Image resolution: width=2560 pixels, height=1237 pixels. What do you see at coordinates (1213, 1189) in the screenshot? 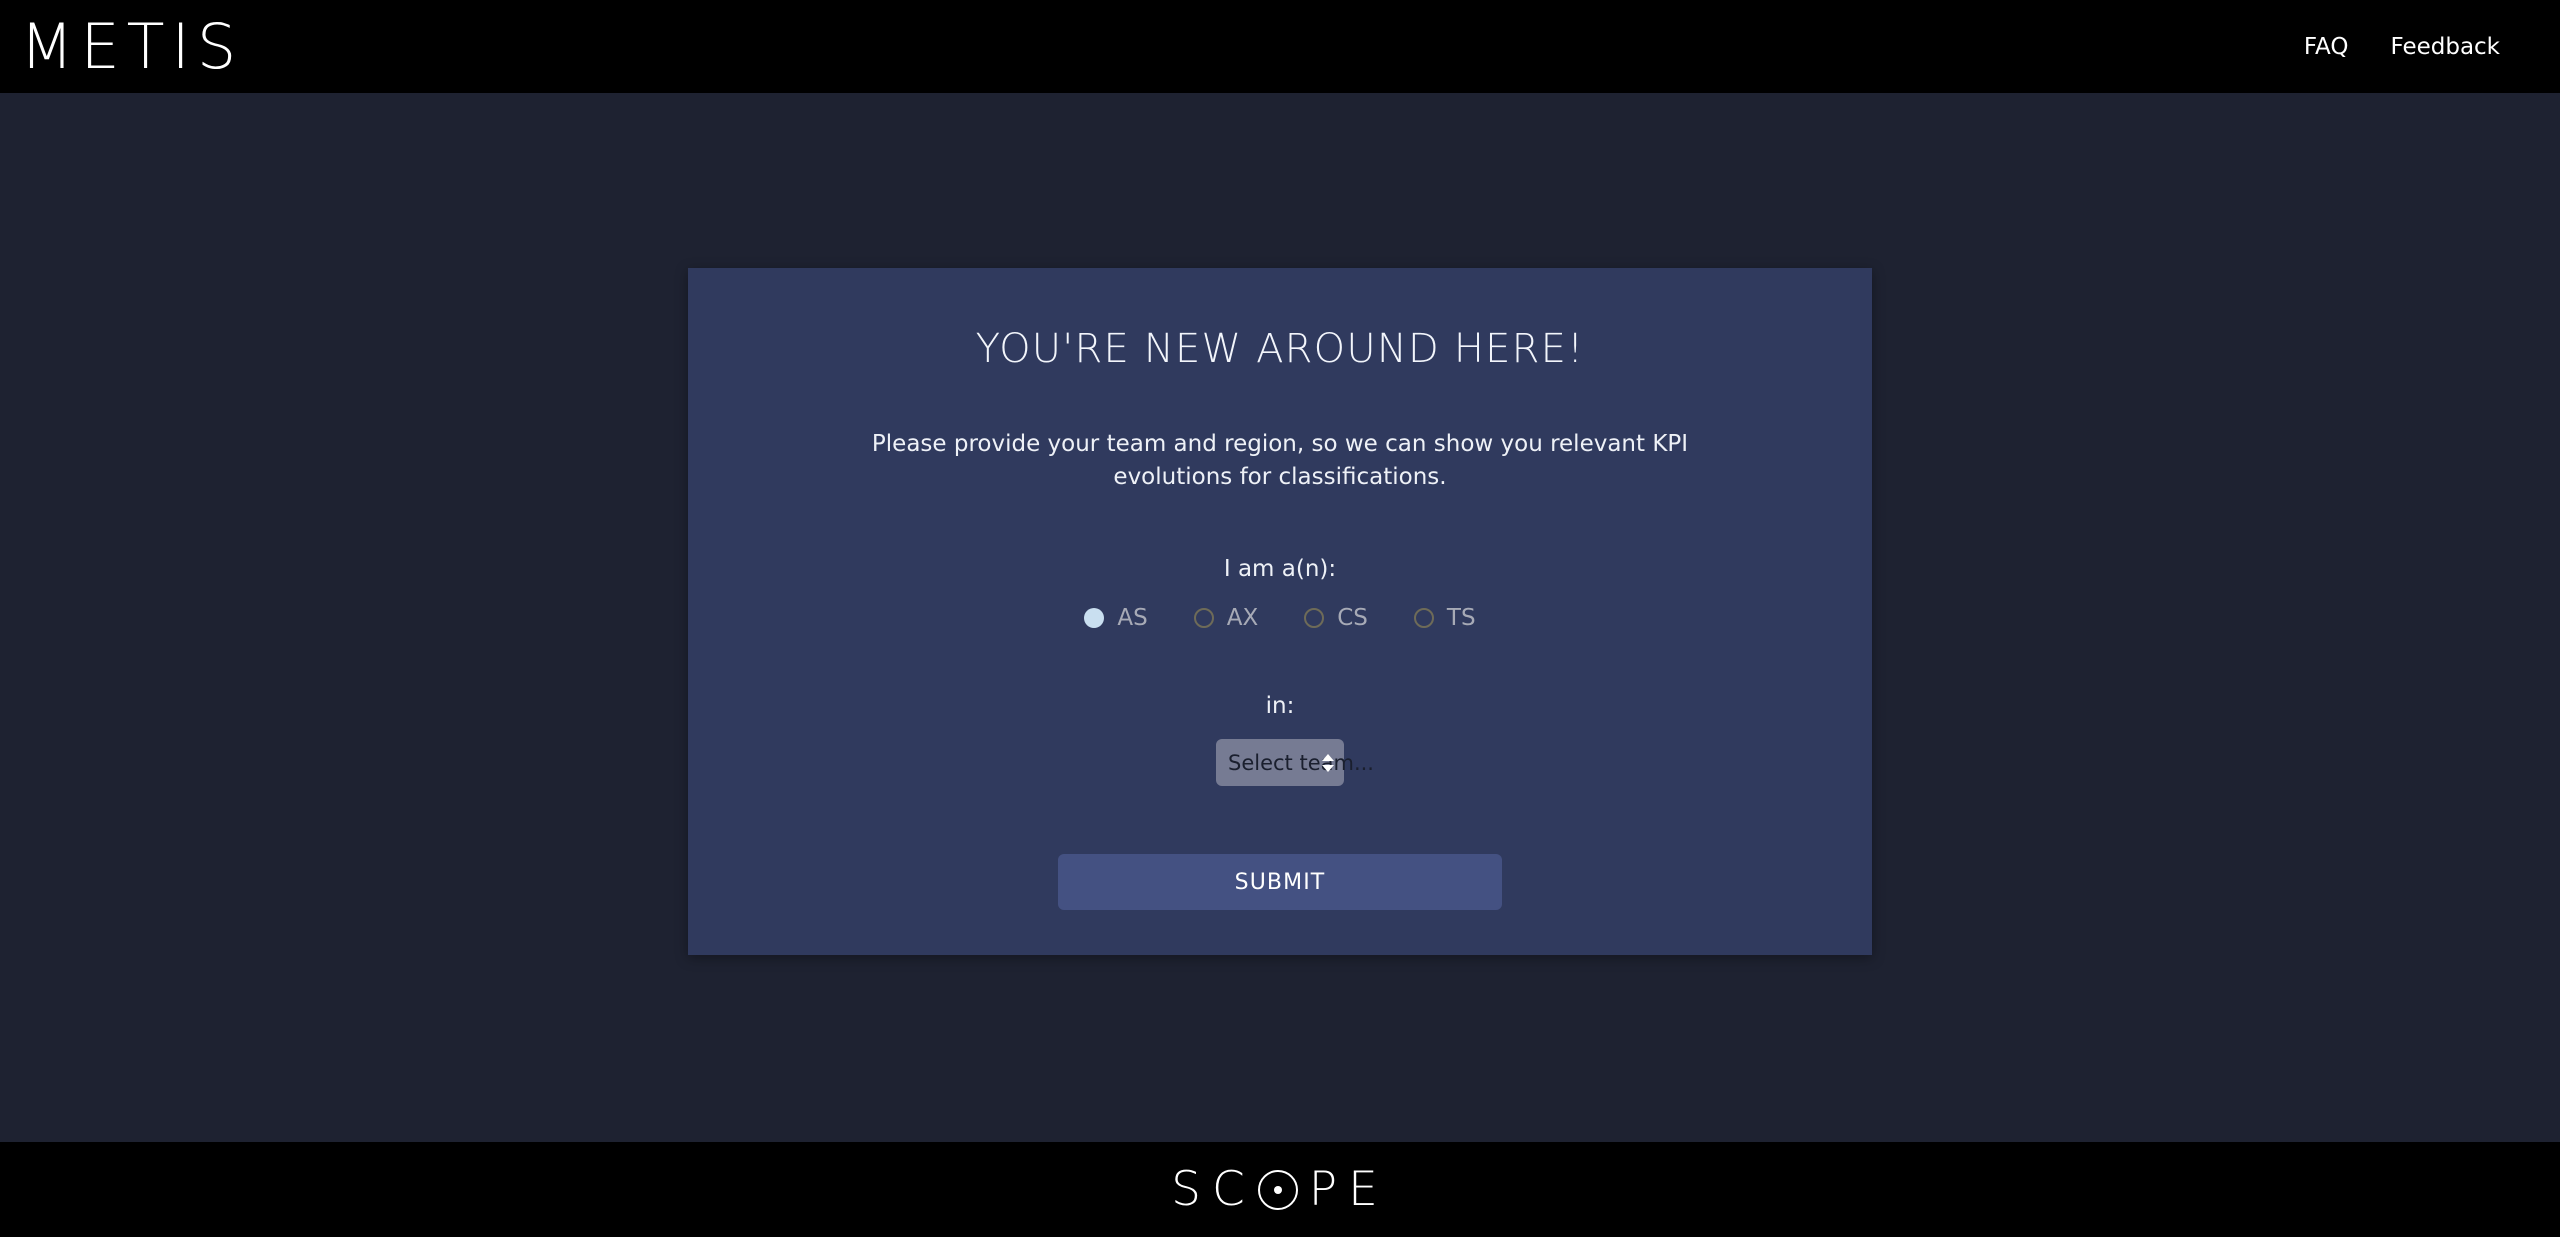
I see `footer-logo-text-left: SC` at bounding box center [1213, 1189].